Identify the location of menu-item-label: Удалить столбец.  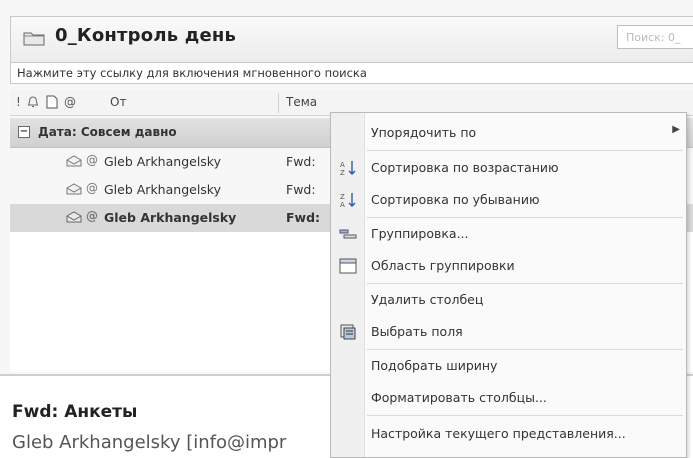
(427, 299).